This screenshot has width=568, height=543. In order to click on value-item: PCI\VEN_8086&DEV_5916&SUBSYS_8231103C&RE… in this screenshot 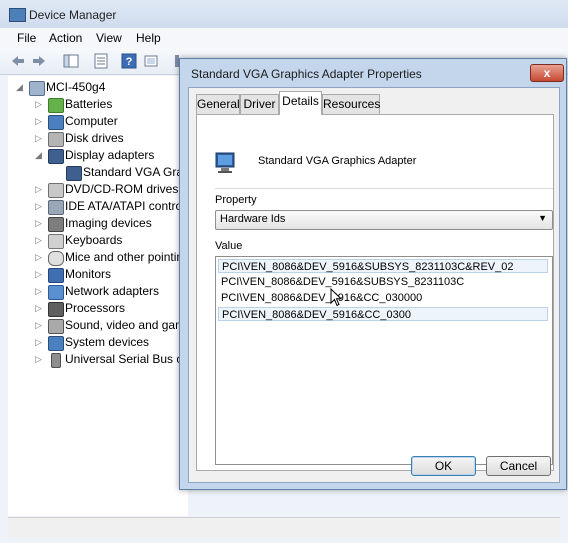, I will do `click(383, 266)`.